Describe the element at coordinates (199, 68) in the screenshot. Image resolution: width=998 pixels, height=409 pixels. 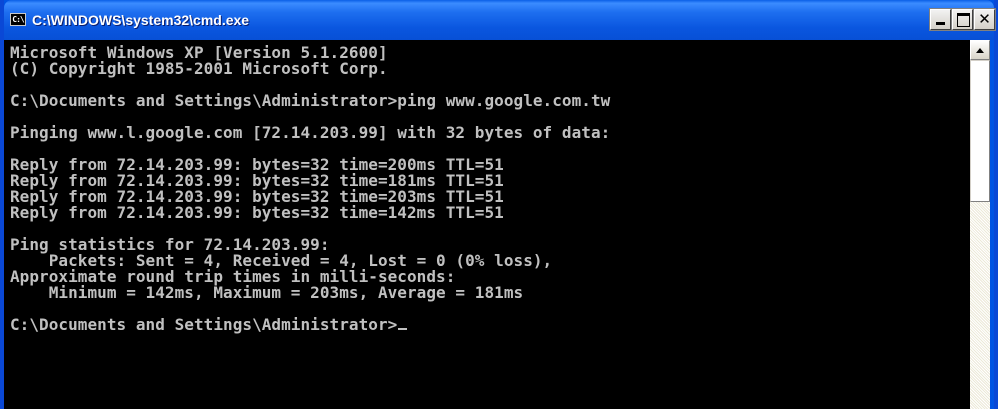
I see `console-line: (C) Copyright 1985-2001 Microsoft Corp.` at that location.